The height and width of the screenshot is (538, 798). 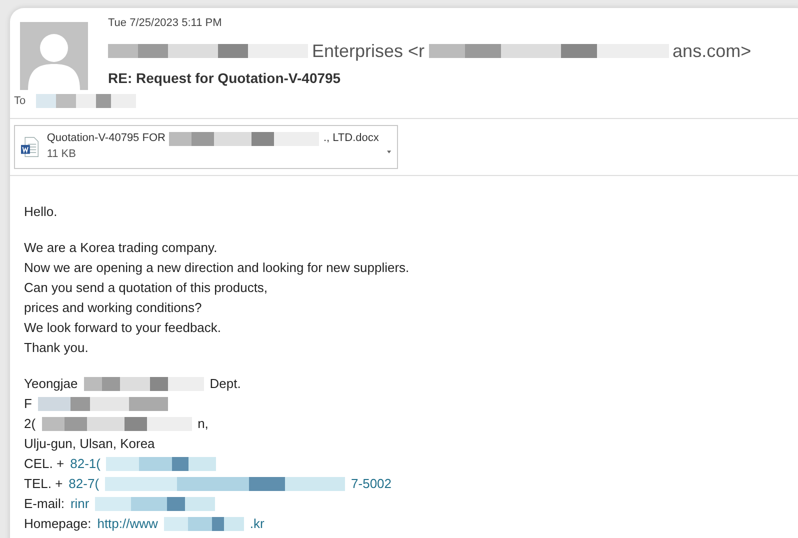 What do you see at coordinates (106, 138) in the screenshot?
I see `attachment-name: Quotation-V-40795 FOR` at bounding box center [106, 138].